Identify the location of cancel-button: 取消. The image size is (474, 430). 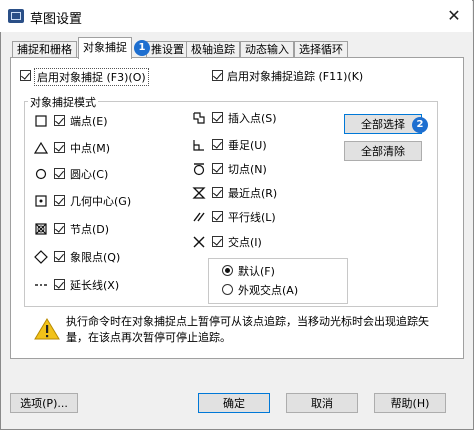
(322, 403).